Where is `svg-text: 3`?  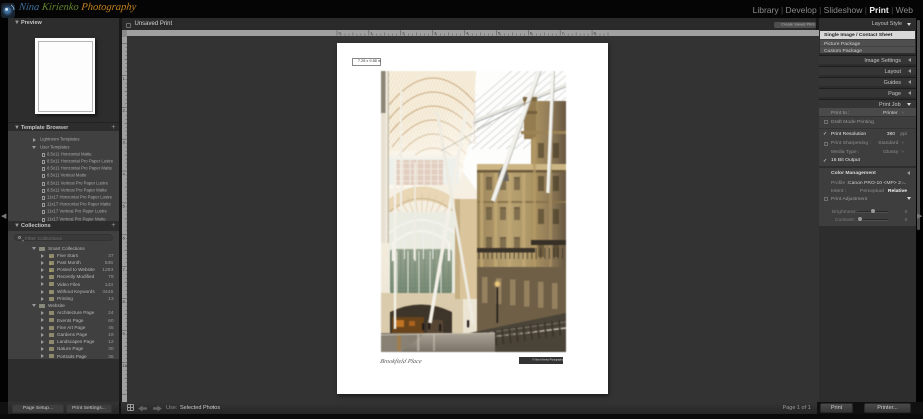
svg-text: 3 is located at coordinates (123, 141).